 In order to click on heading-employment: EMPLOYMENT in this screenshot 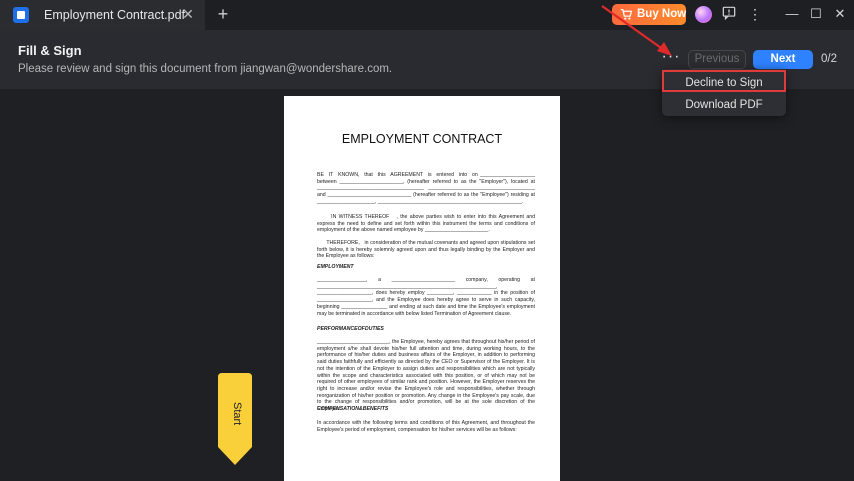, I will do `click(335, 267)`.